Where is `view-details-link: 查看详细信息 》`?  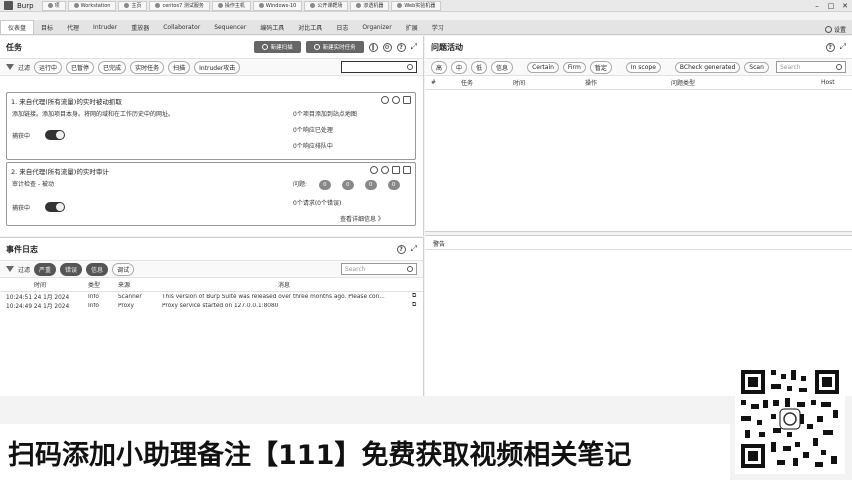 view-details-link: 查看详细信息 》 is located at coordinates (362, 218).